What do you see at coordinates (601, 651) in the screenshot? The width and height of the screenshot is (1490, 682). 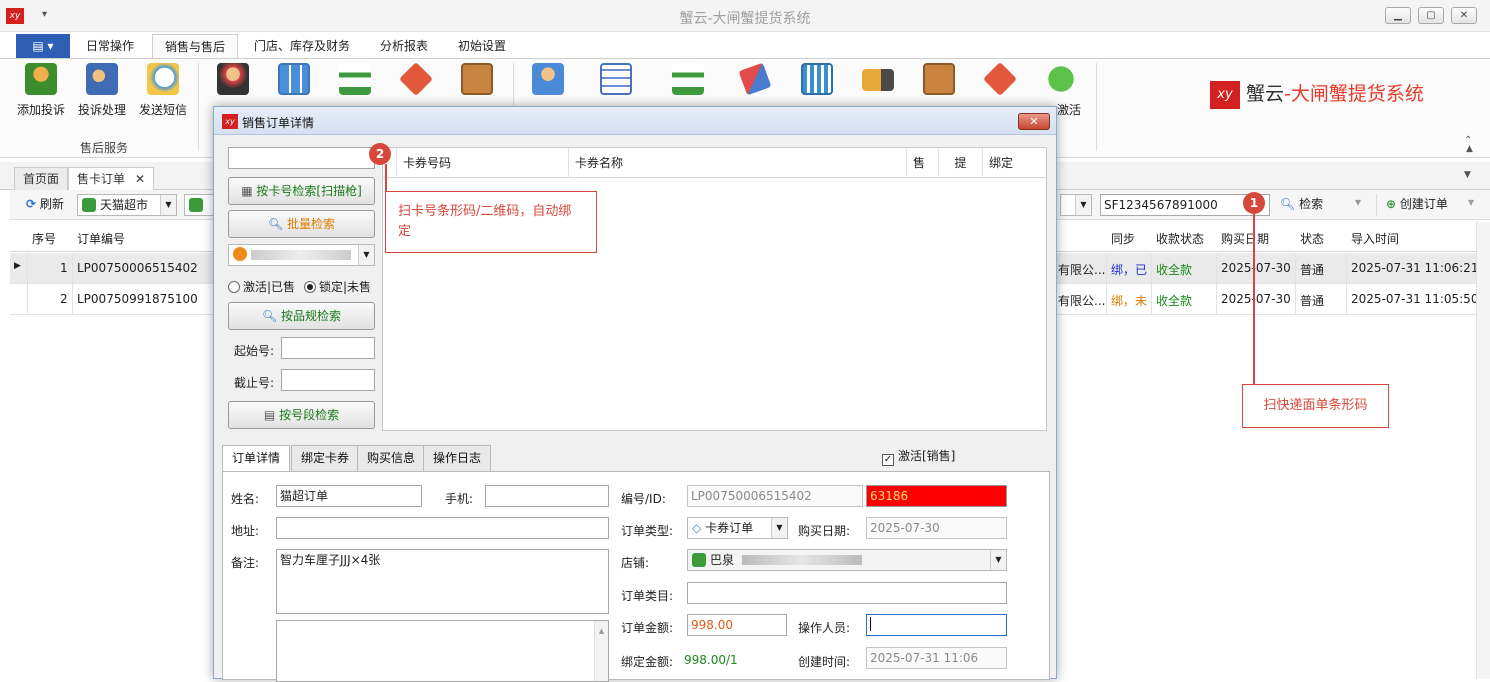 I see `textarea-scrollbar: ▲` at bounding box center [601, 651].